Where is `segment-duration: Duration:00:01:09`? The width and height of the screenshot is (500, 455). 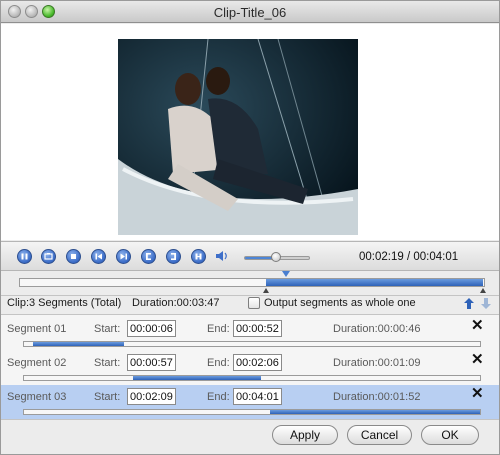
segment-duration: Duration:00:01:09 is located at coordinates (377, 363).